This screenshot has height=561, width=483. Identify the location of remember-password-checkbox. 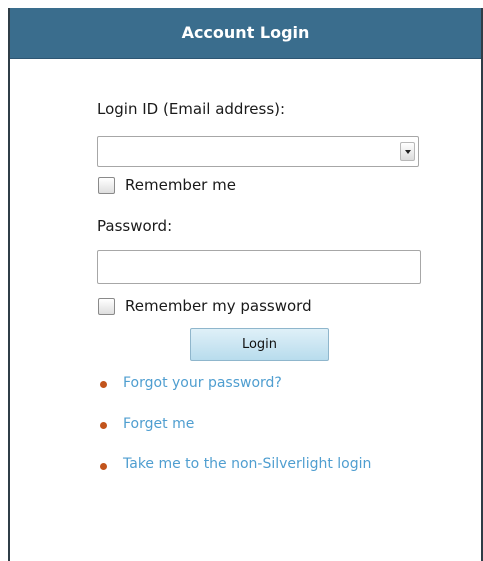
(106, 306).